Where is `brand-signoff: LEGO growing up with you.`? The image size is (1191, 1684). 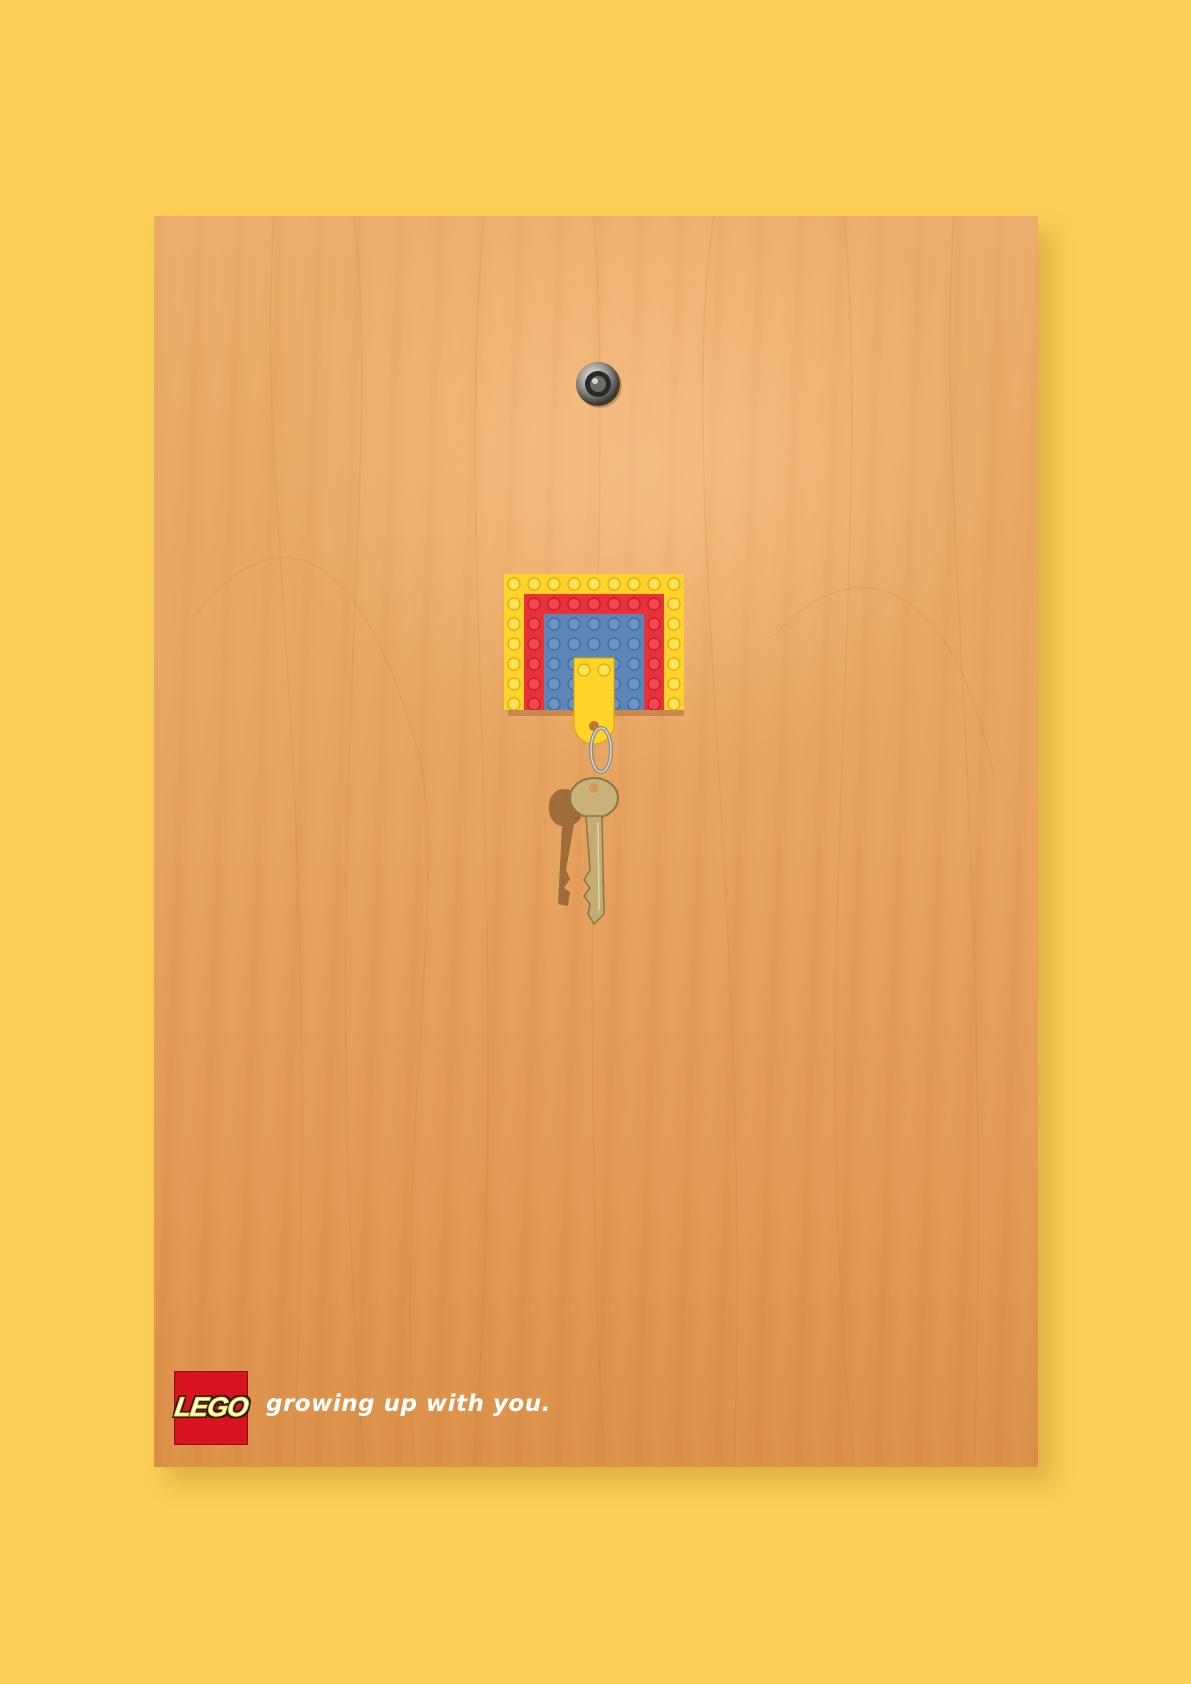
brand-signoff: LEGO growing up with you. is located at coordinates (373, 1409).